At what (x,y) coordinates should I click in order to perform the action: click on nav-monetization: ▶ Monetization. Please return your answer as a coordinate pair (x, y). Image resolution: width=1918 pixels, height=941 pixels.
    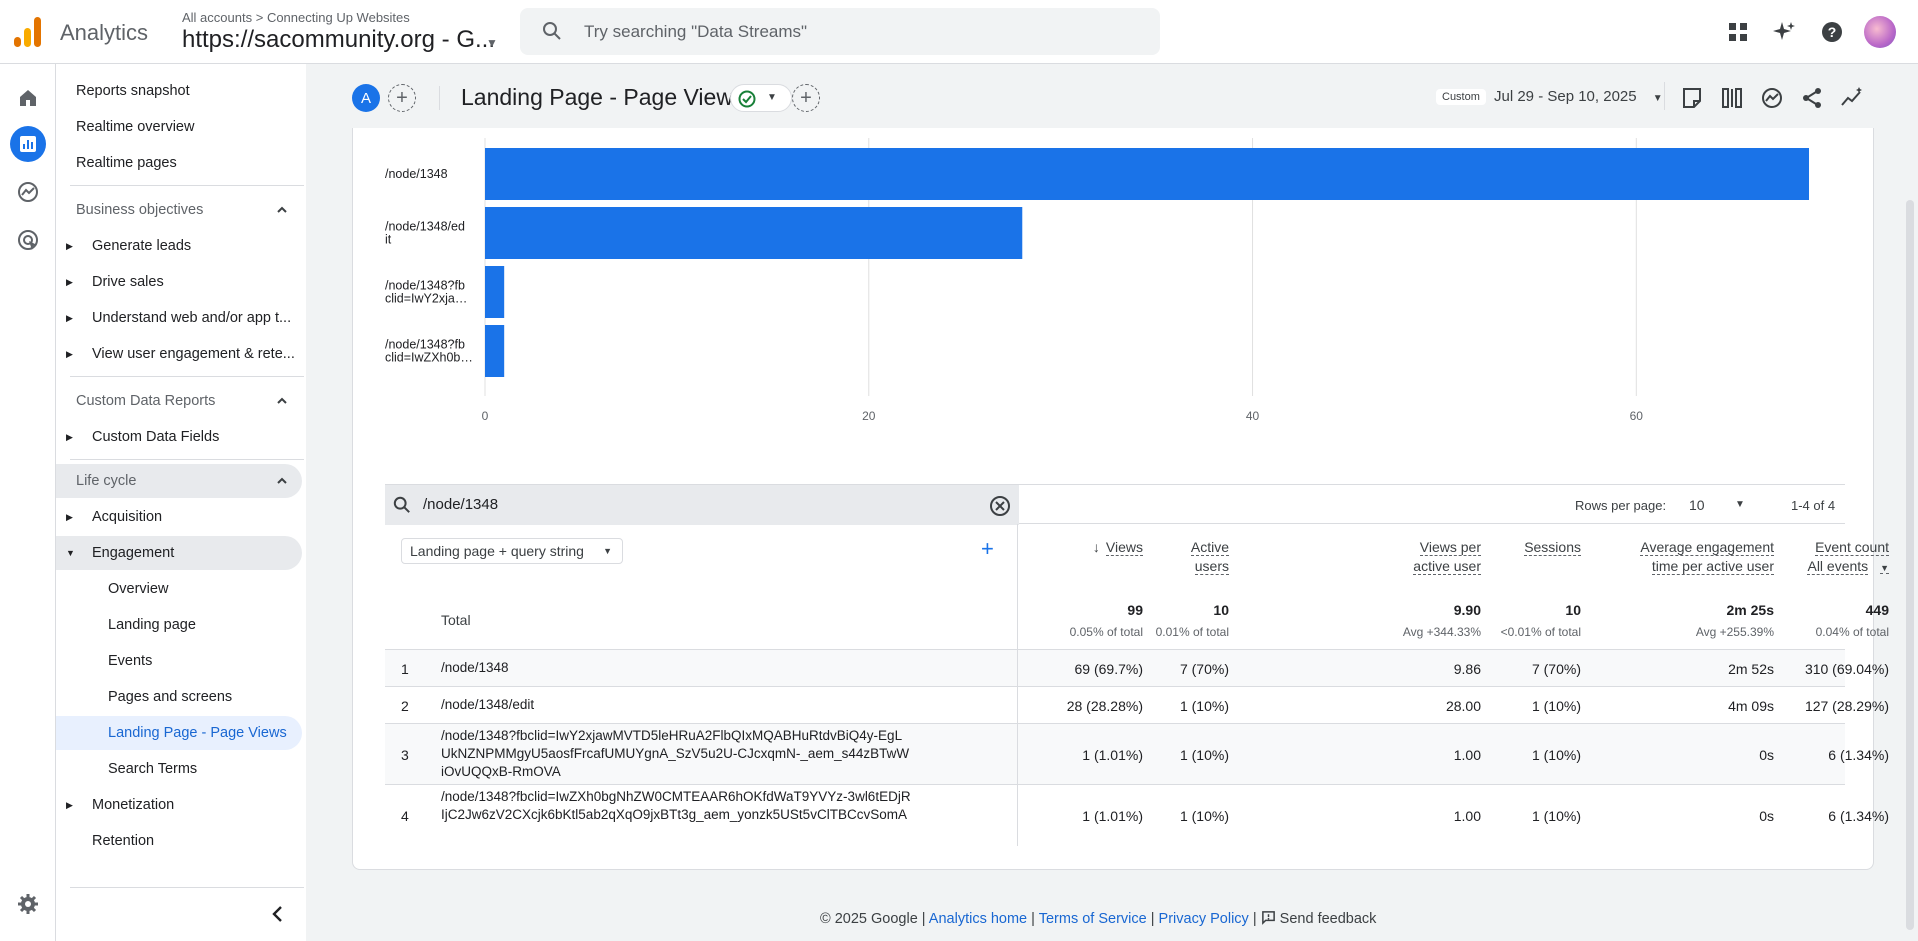
    Looking at the image, I should click on (179, 805).